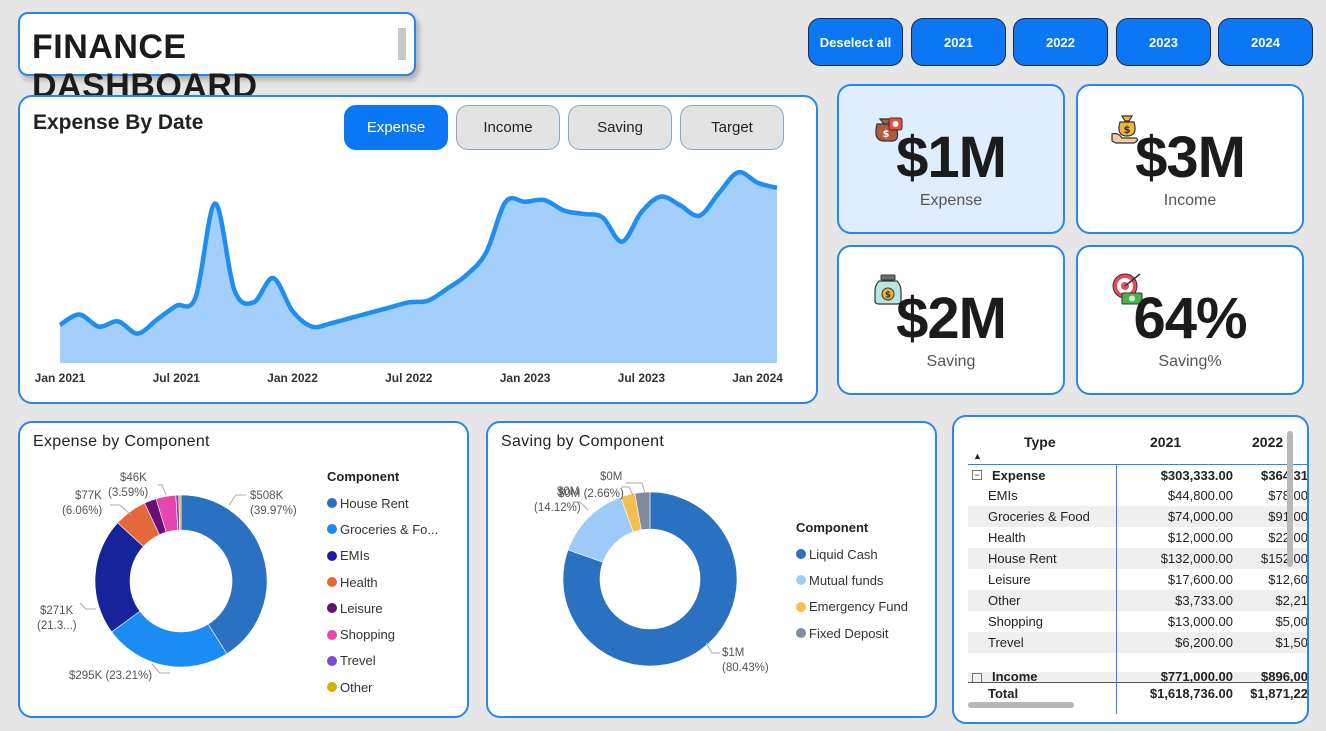 The height and width of the screenshot is (731, 1326). I want to click on legend-item: Health, so click(382, 582).